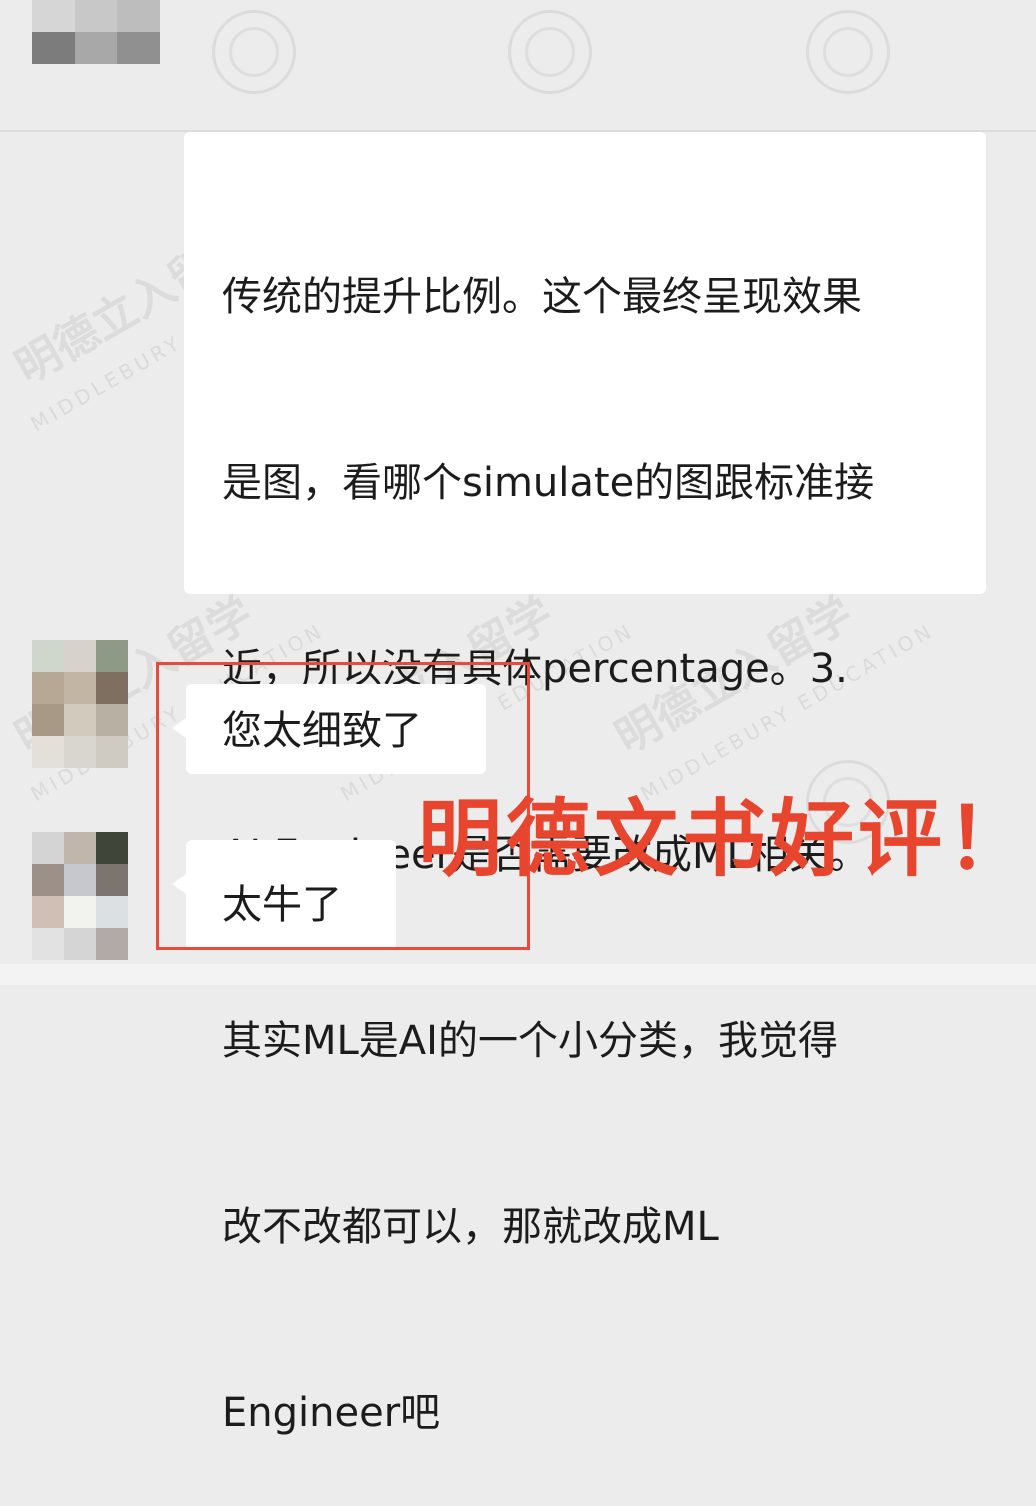  I want to click on message-line: 其实ML是AI的一个小分类，我觉得, so click(530, 1041).